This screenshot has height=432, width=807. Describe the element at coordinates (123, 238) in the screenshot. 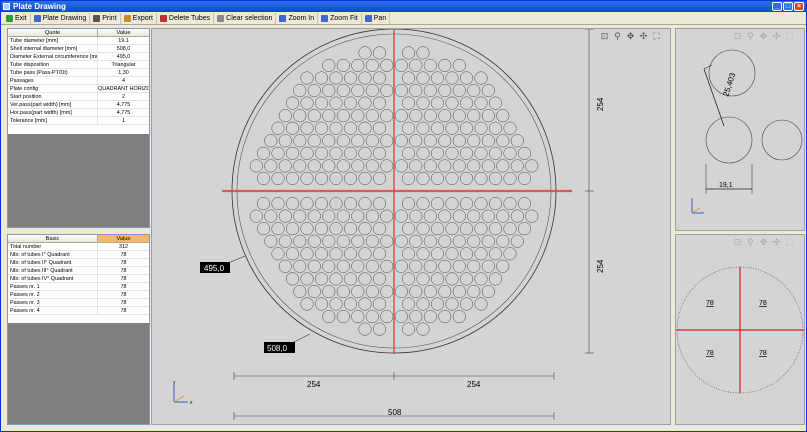

I see `column-header-value: Value` at that location.